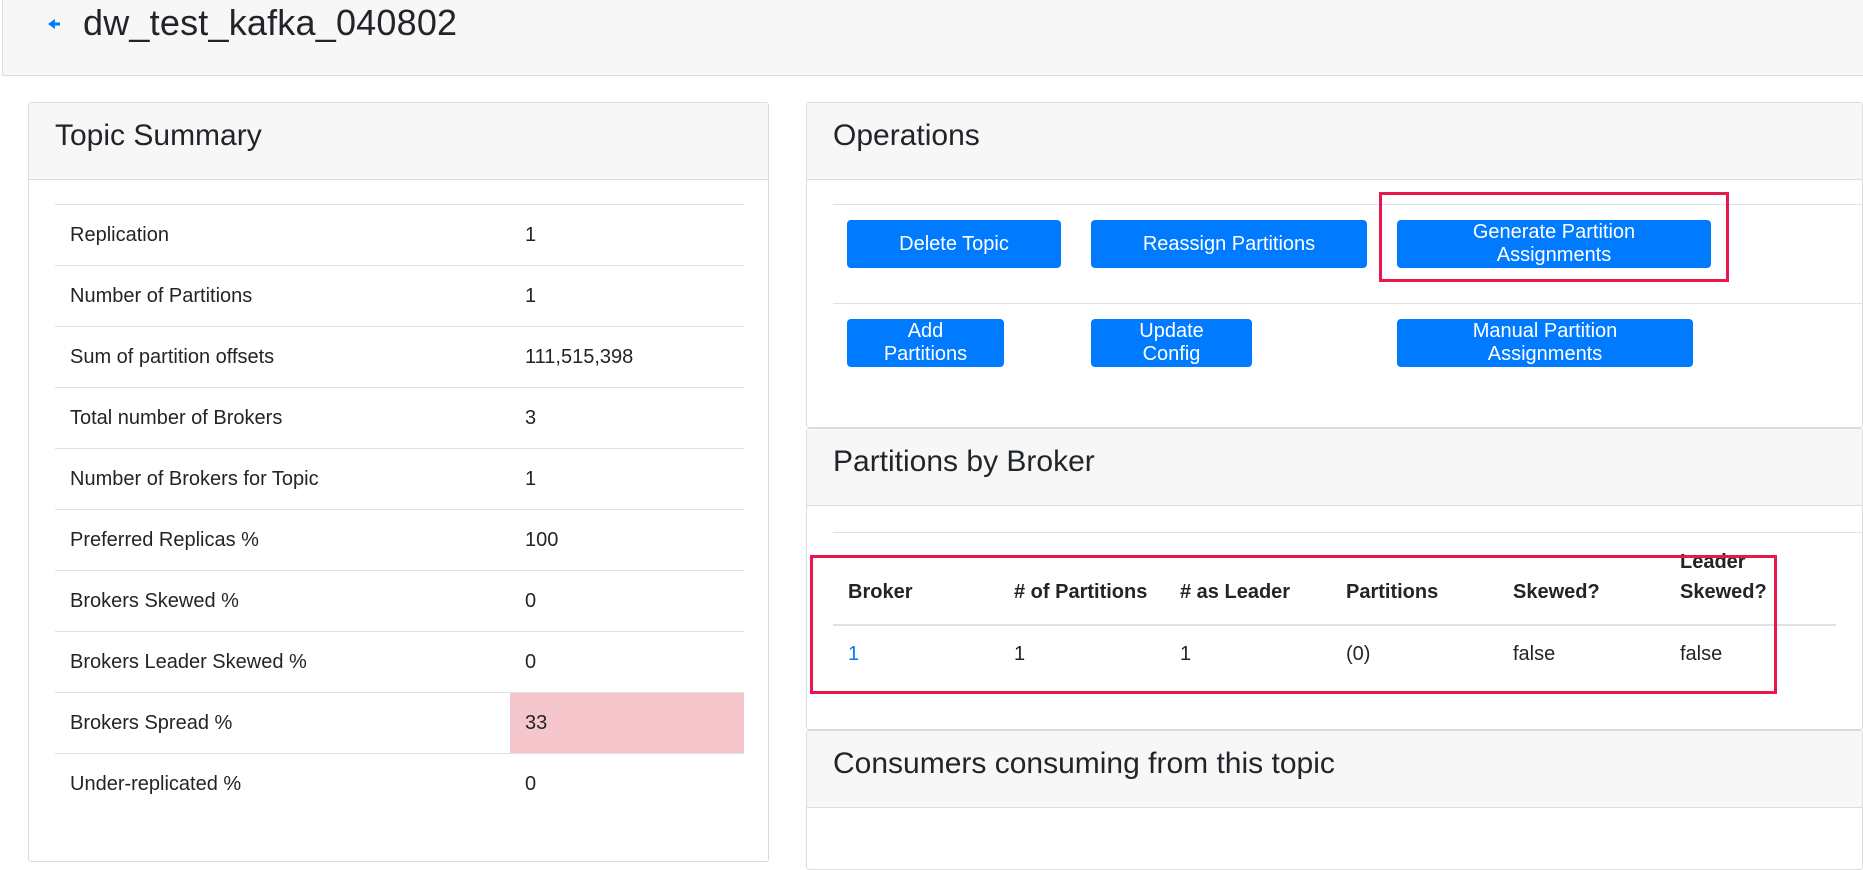 This screenshot has width=1863, height=870. Describe the element at coordinates (1723, 592) in the screenshot. I see `column-header-leader-skewed: Skewed?` at that location.